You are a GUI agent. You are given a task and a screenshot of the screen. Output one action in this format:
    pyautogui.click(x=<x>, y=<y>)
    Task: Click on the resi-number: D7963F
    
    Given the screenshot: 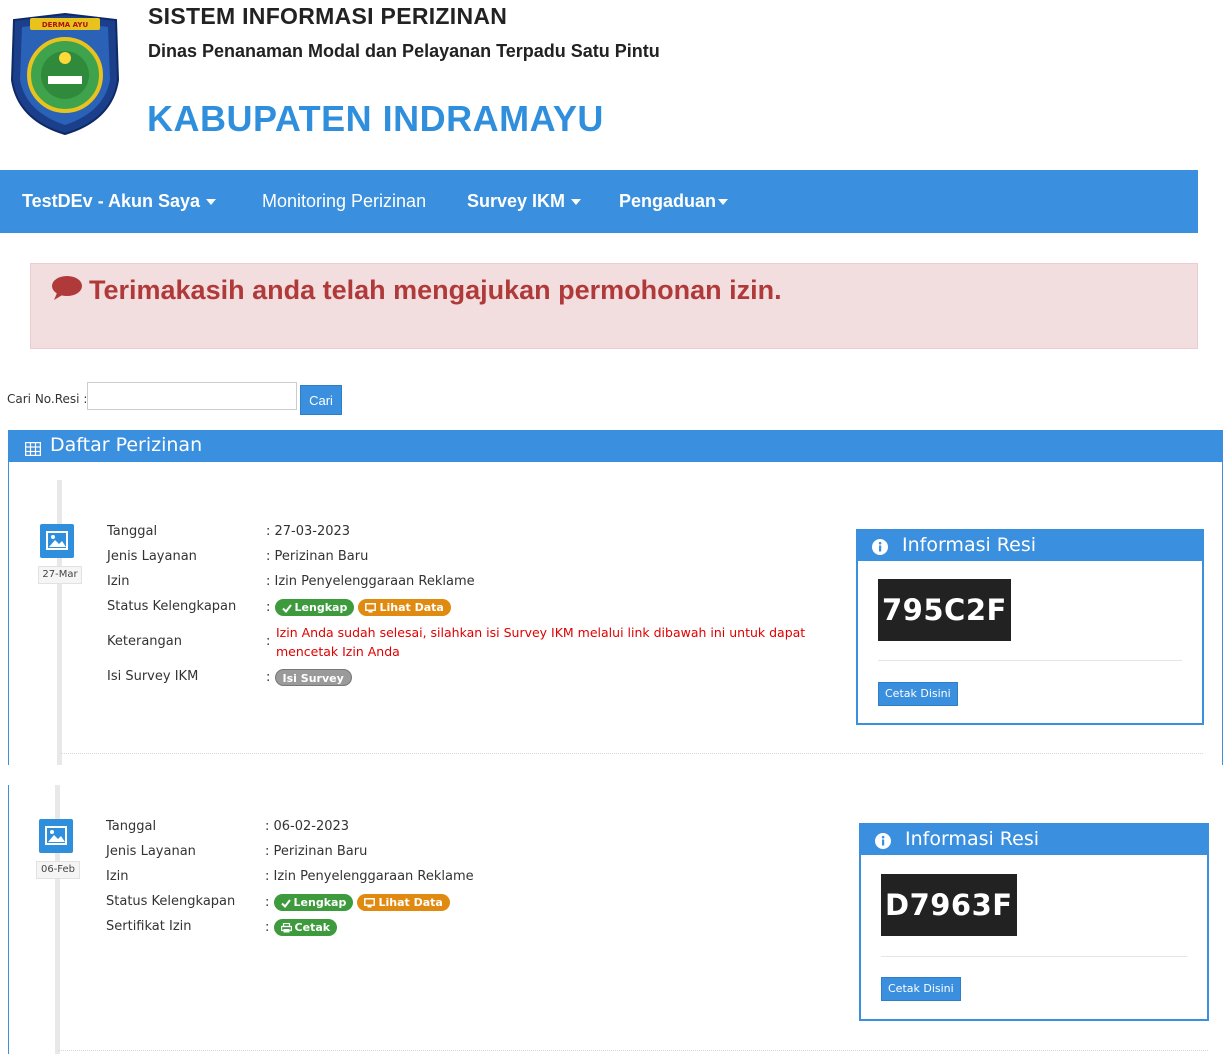 What is the action you would take?
    pyautogui.click(x=949, y=905)
    